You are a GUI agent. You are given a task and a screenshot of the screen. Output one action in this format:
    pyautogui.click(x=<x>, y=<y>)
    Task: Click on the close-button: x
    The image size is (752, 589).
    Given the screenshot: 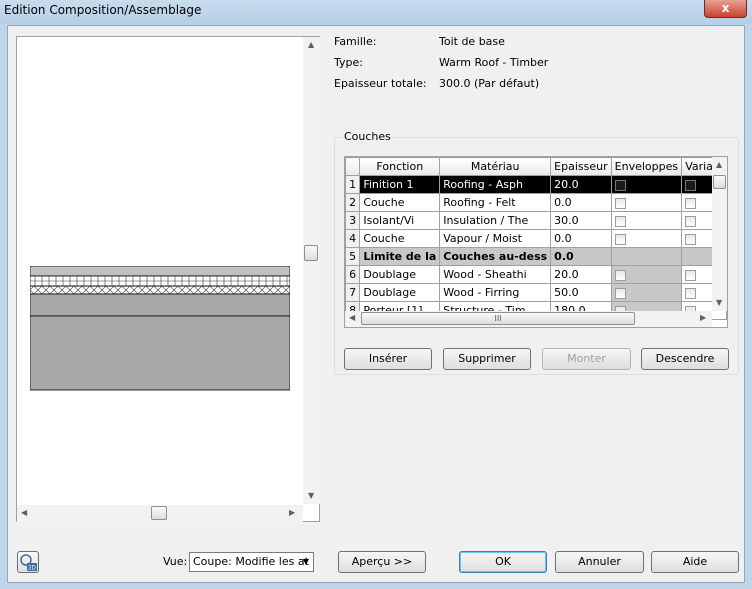 What is the action you would take?
    pyautogui.click(x=725, y=9)
    